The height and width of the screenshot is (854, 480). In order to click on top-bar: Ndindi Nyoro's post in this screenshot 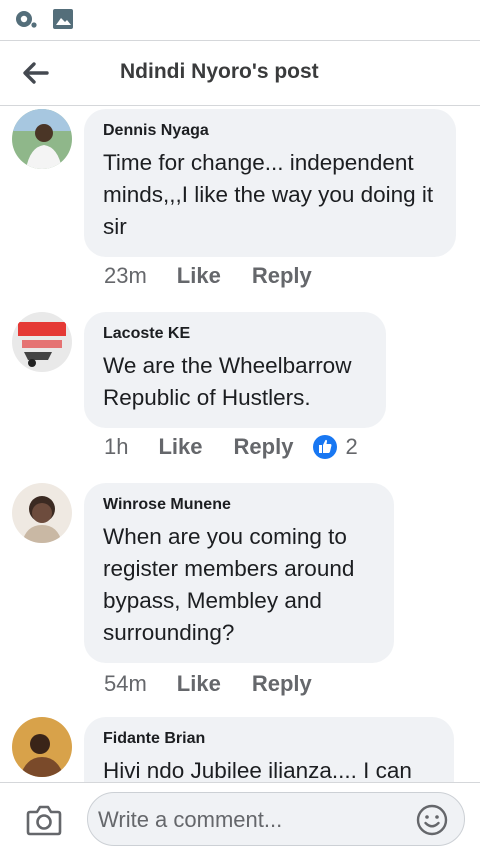, I will do `click(240, 73)`.